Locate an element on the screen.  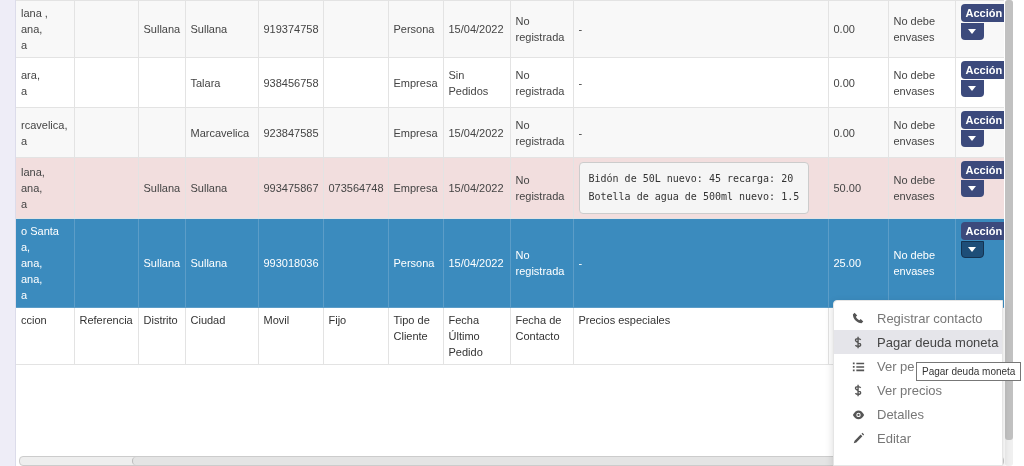
column-header: Referencia is located at coordinates (106, 320).